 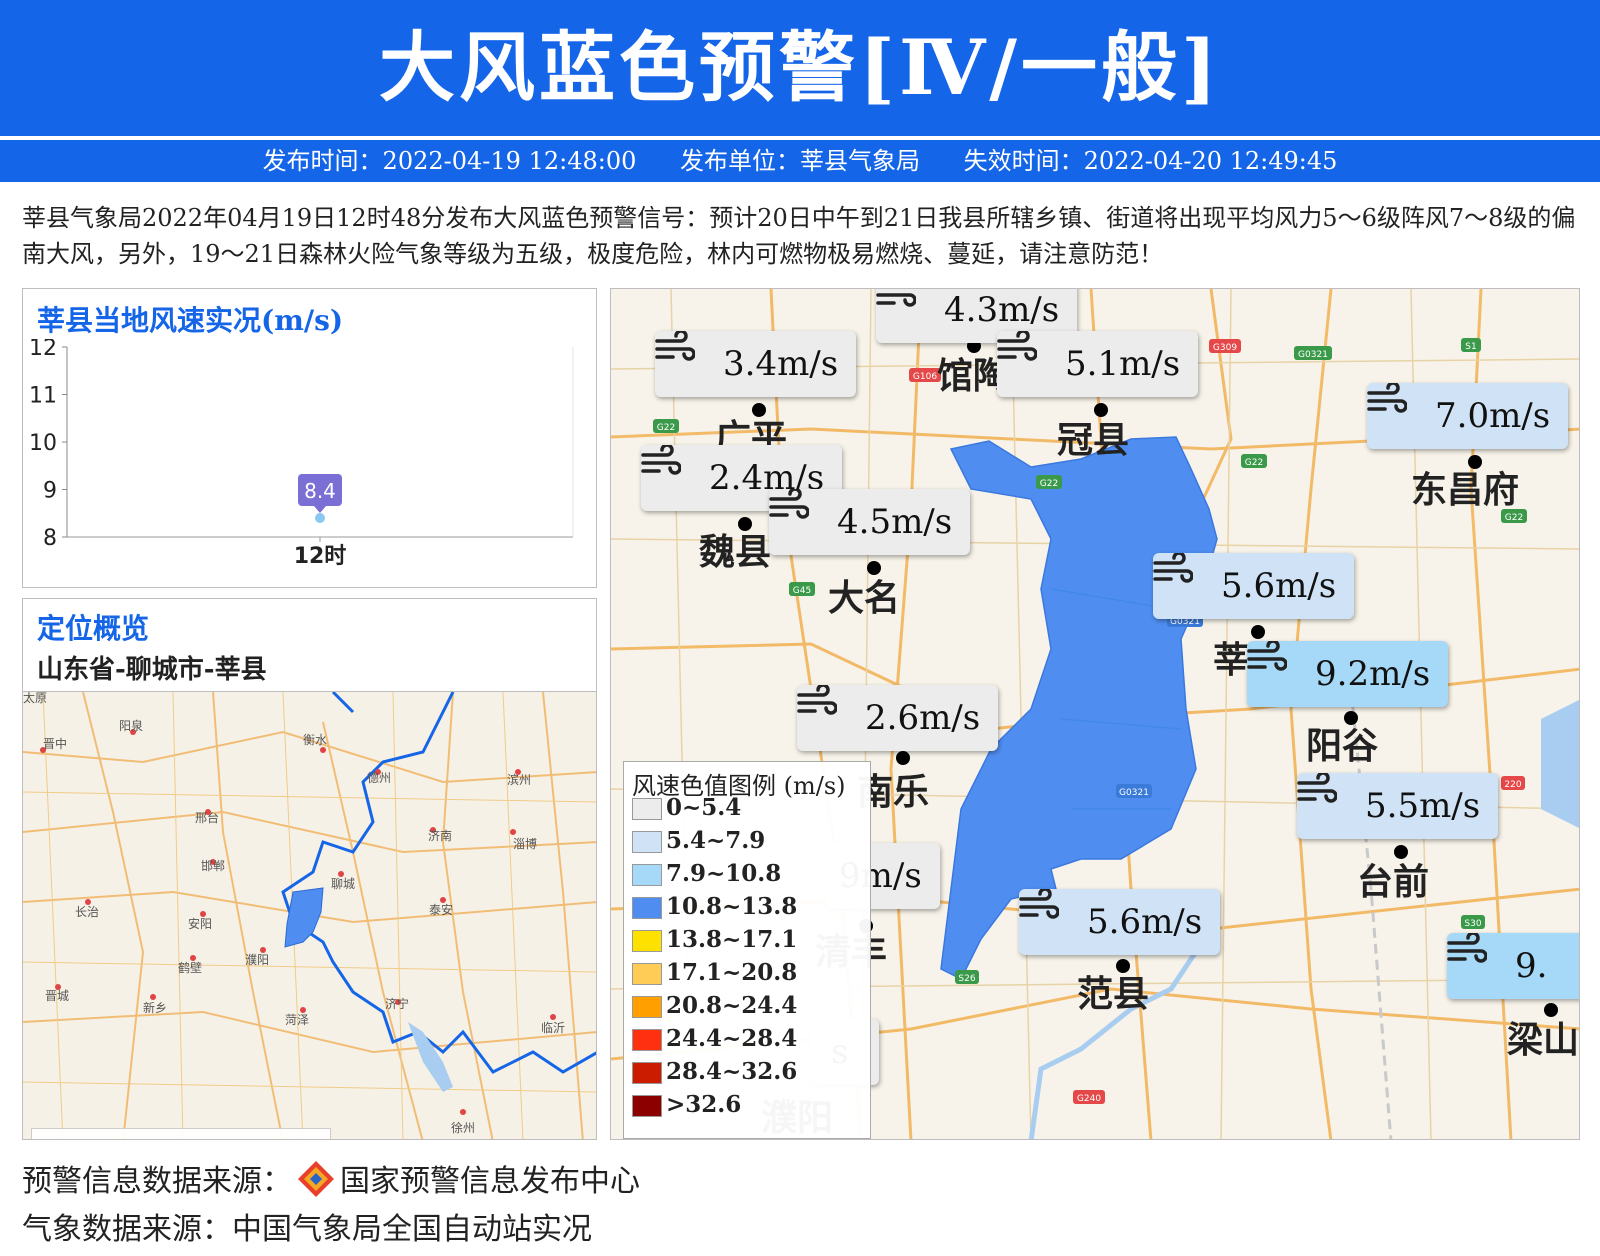 What do you see at coordinates (895, 522) in the screenshot?
I see `wind-station-value: 4.5m/s` at bounding box center [895, 522].